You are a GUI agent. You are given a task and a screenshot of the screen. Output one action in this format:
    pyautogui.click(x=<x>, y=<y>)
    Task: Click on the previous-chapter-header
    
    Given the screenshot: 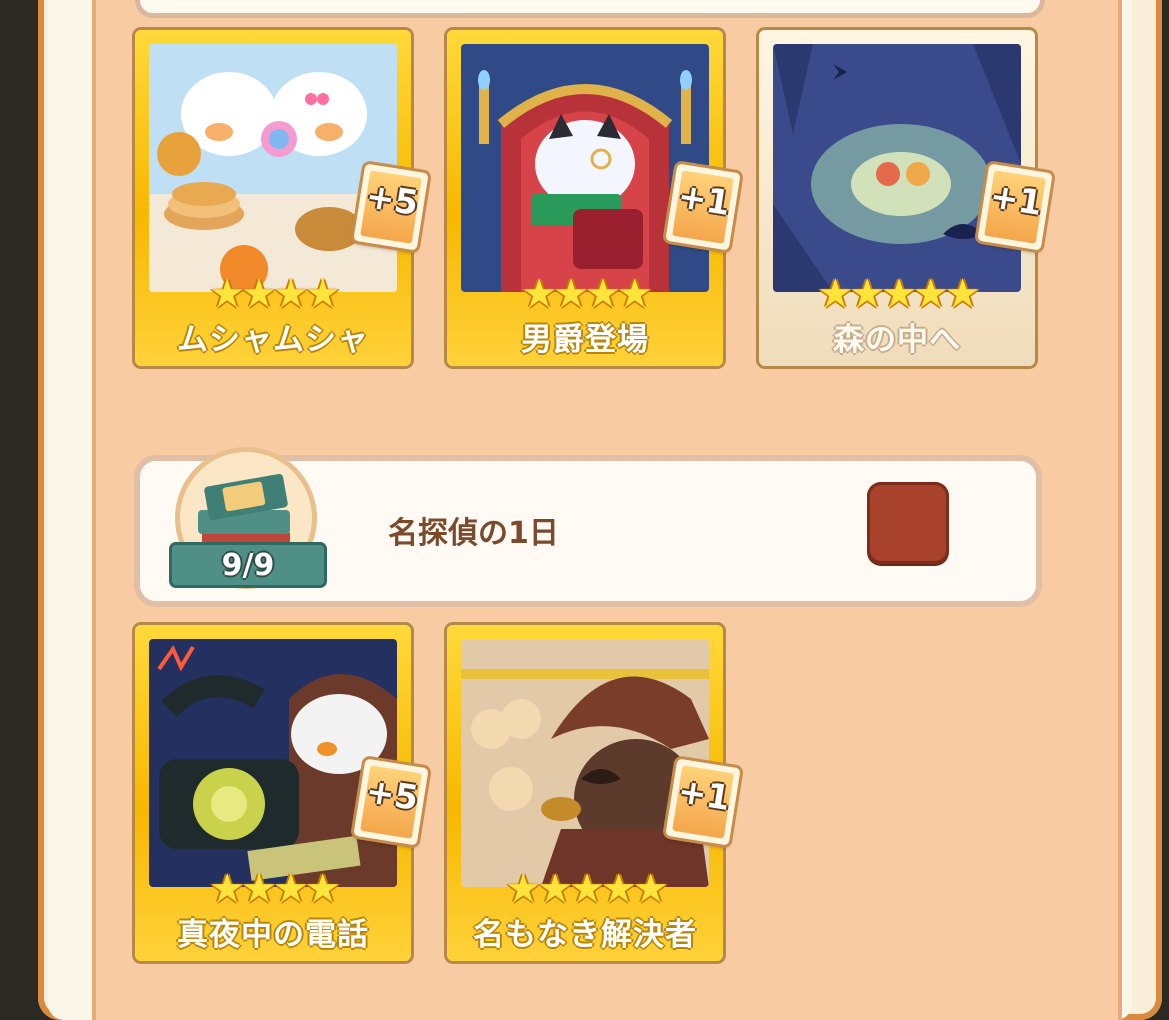 What is the action you would take?
    pyautogui.click(x=590, y=9)
    